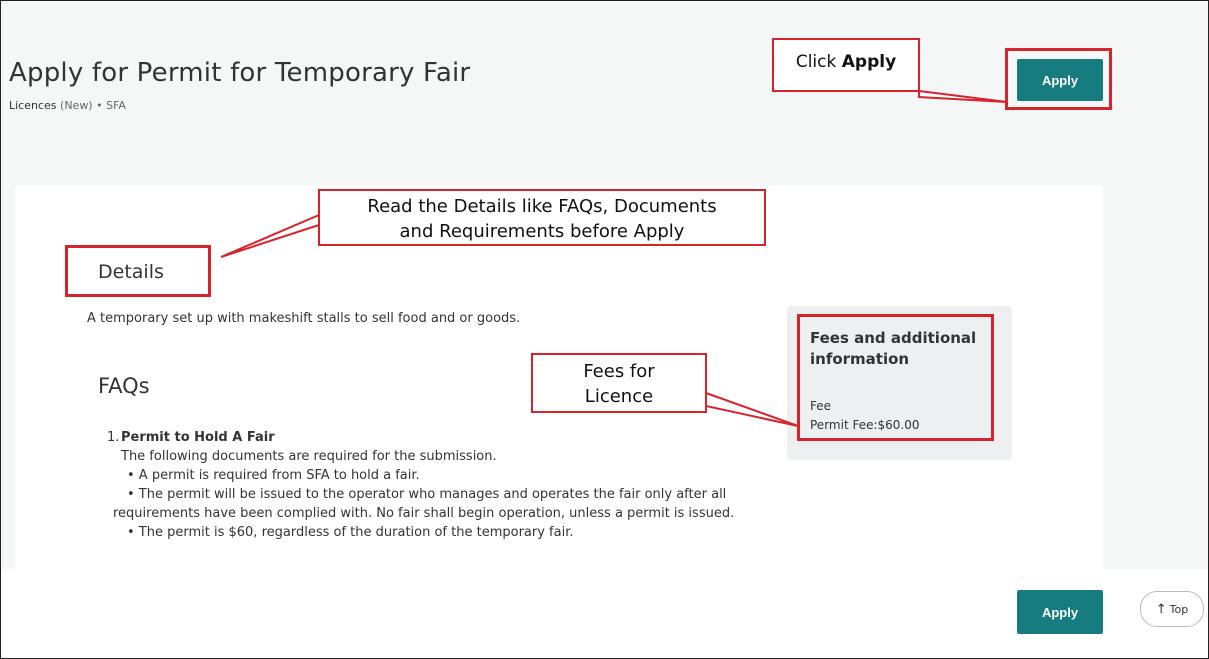  Describe the element at coordinates (124, 386) in the screenshot. I see `faqs-heading: FAQs` at that location.